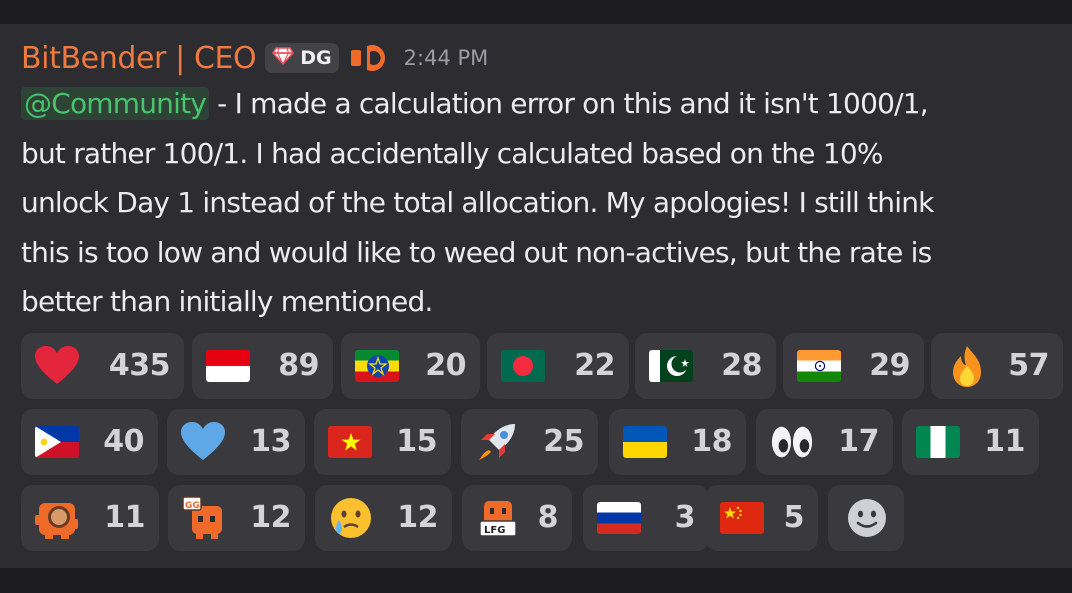 The height and width of the screenshot is (593, 1072). What do you see at coordinates (824, 442) in the screenshot?
I see `reaction-eyes: 17` at bounding box center [824, 442].